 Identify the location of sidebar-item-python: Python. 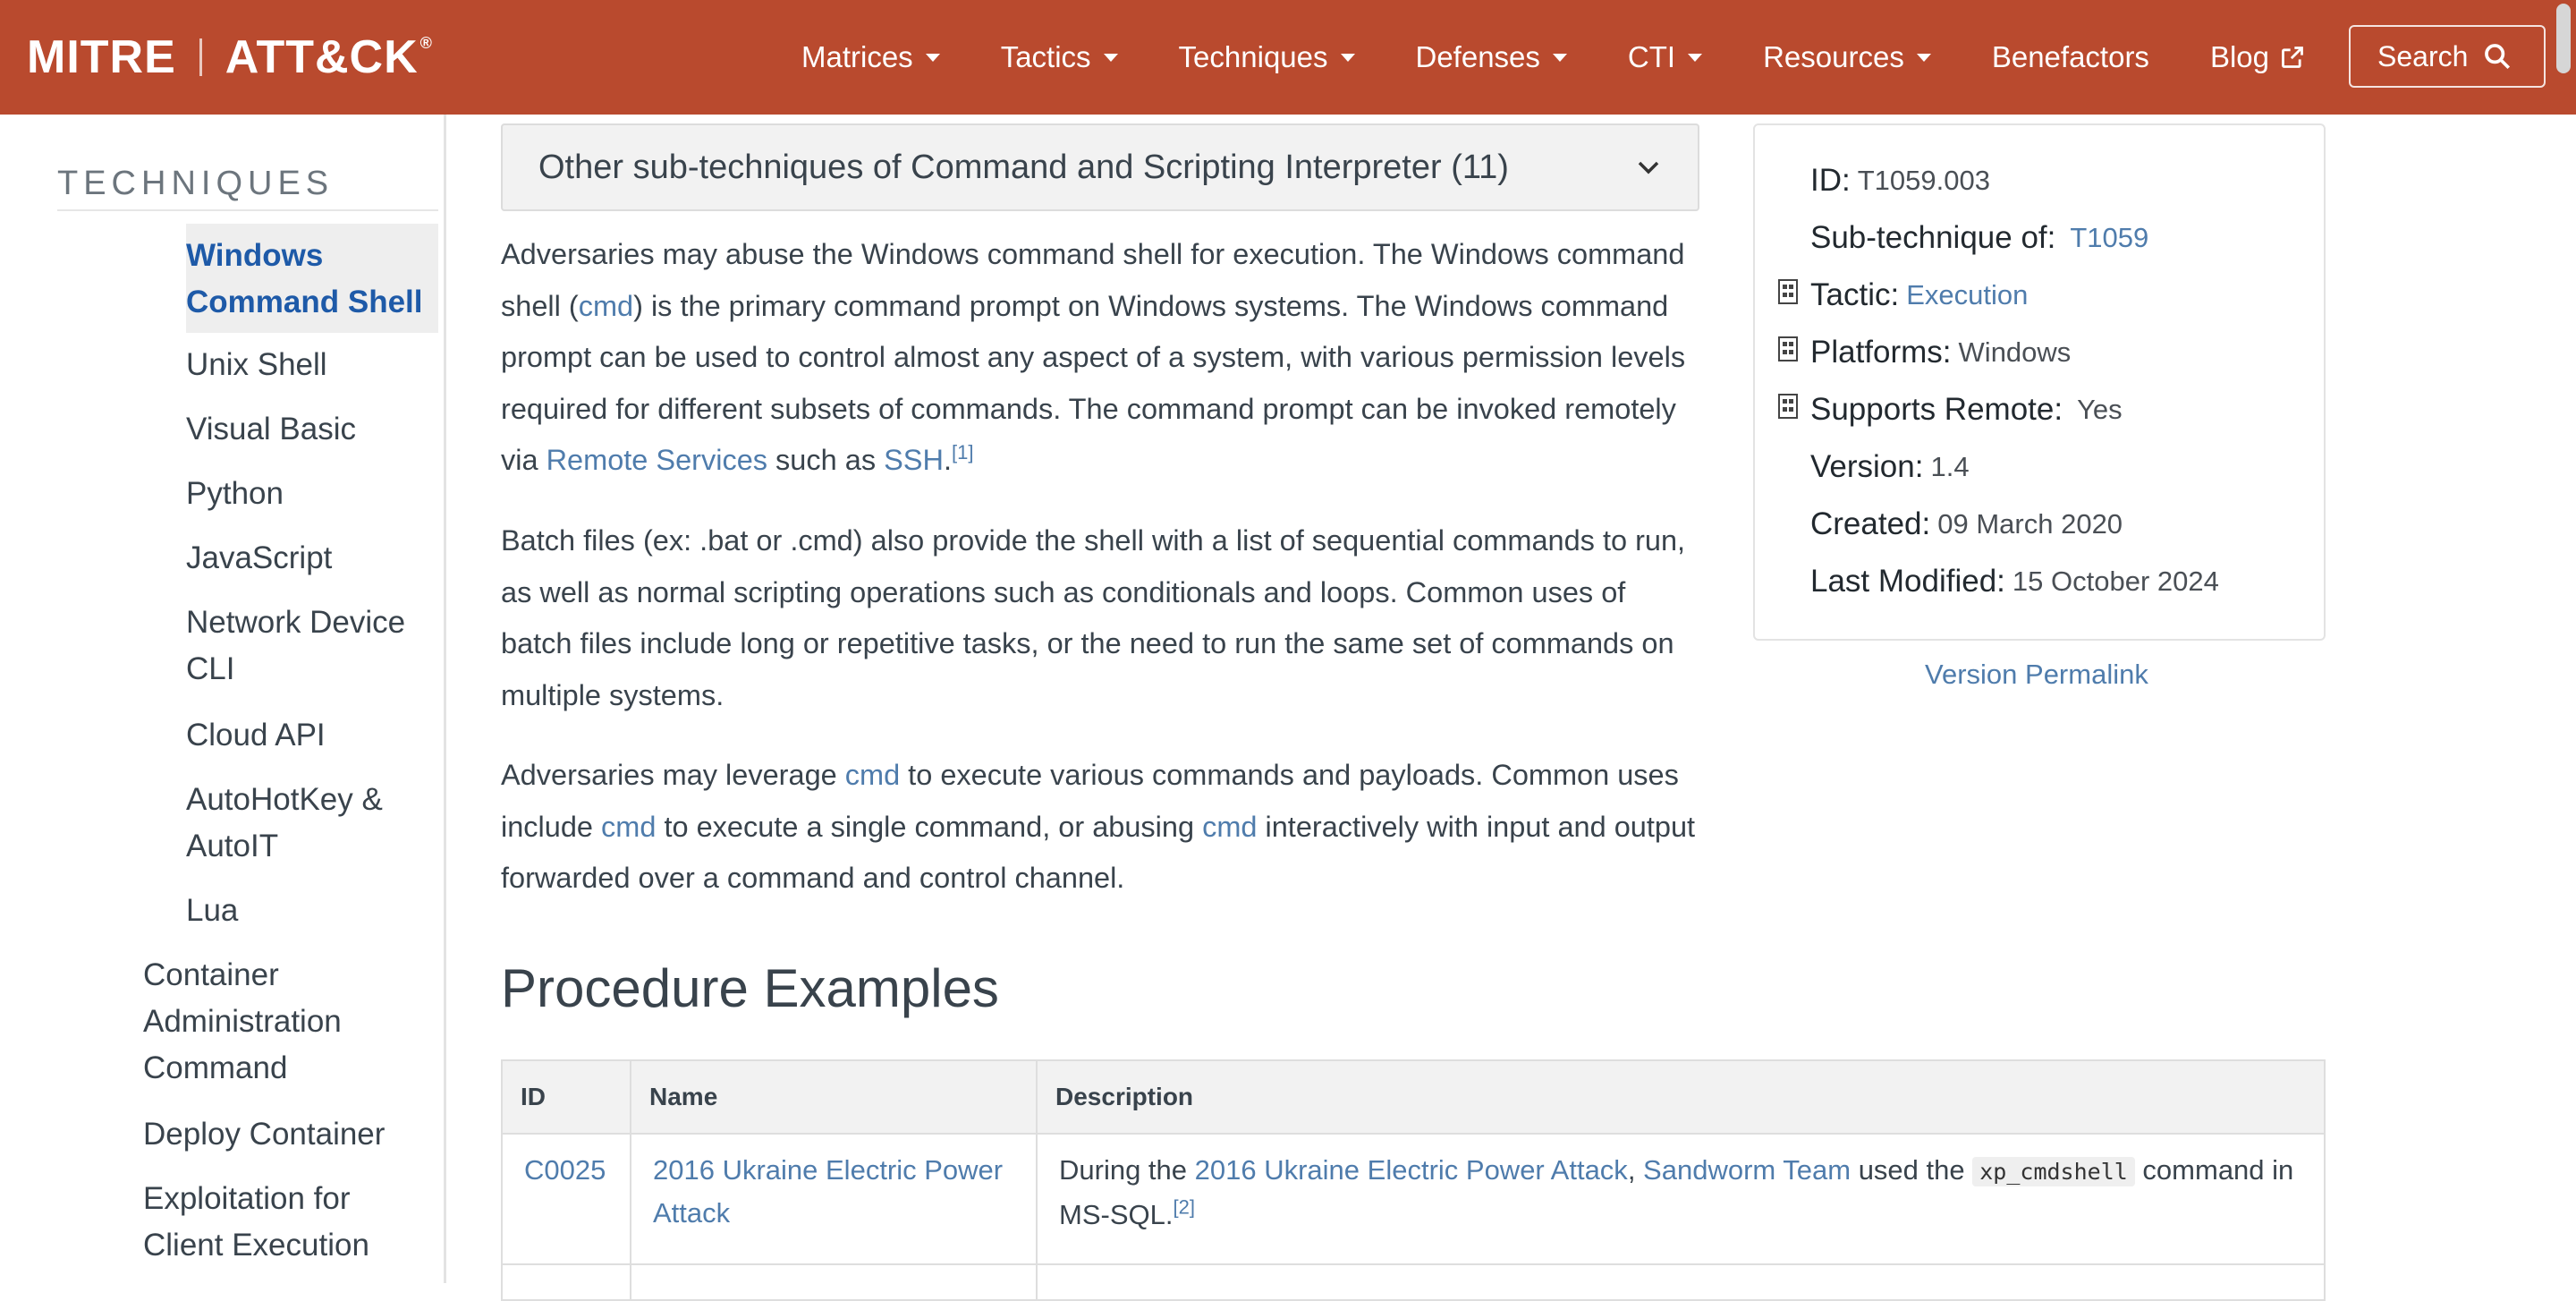
(235, 494).